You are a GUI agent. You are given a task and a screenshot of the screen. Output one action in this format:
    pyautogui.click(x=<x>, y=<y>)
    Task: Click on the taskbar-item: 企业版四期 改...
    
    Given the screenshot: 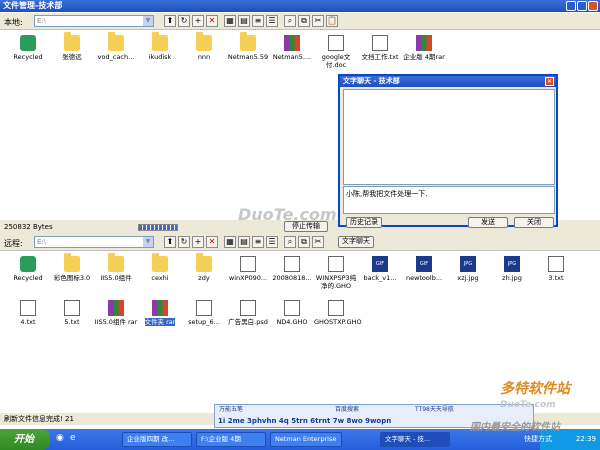 What is the action you would take?
    pyautogui.click(x=157, y=439)
    